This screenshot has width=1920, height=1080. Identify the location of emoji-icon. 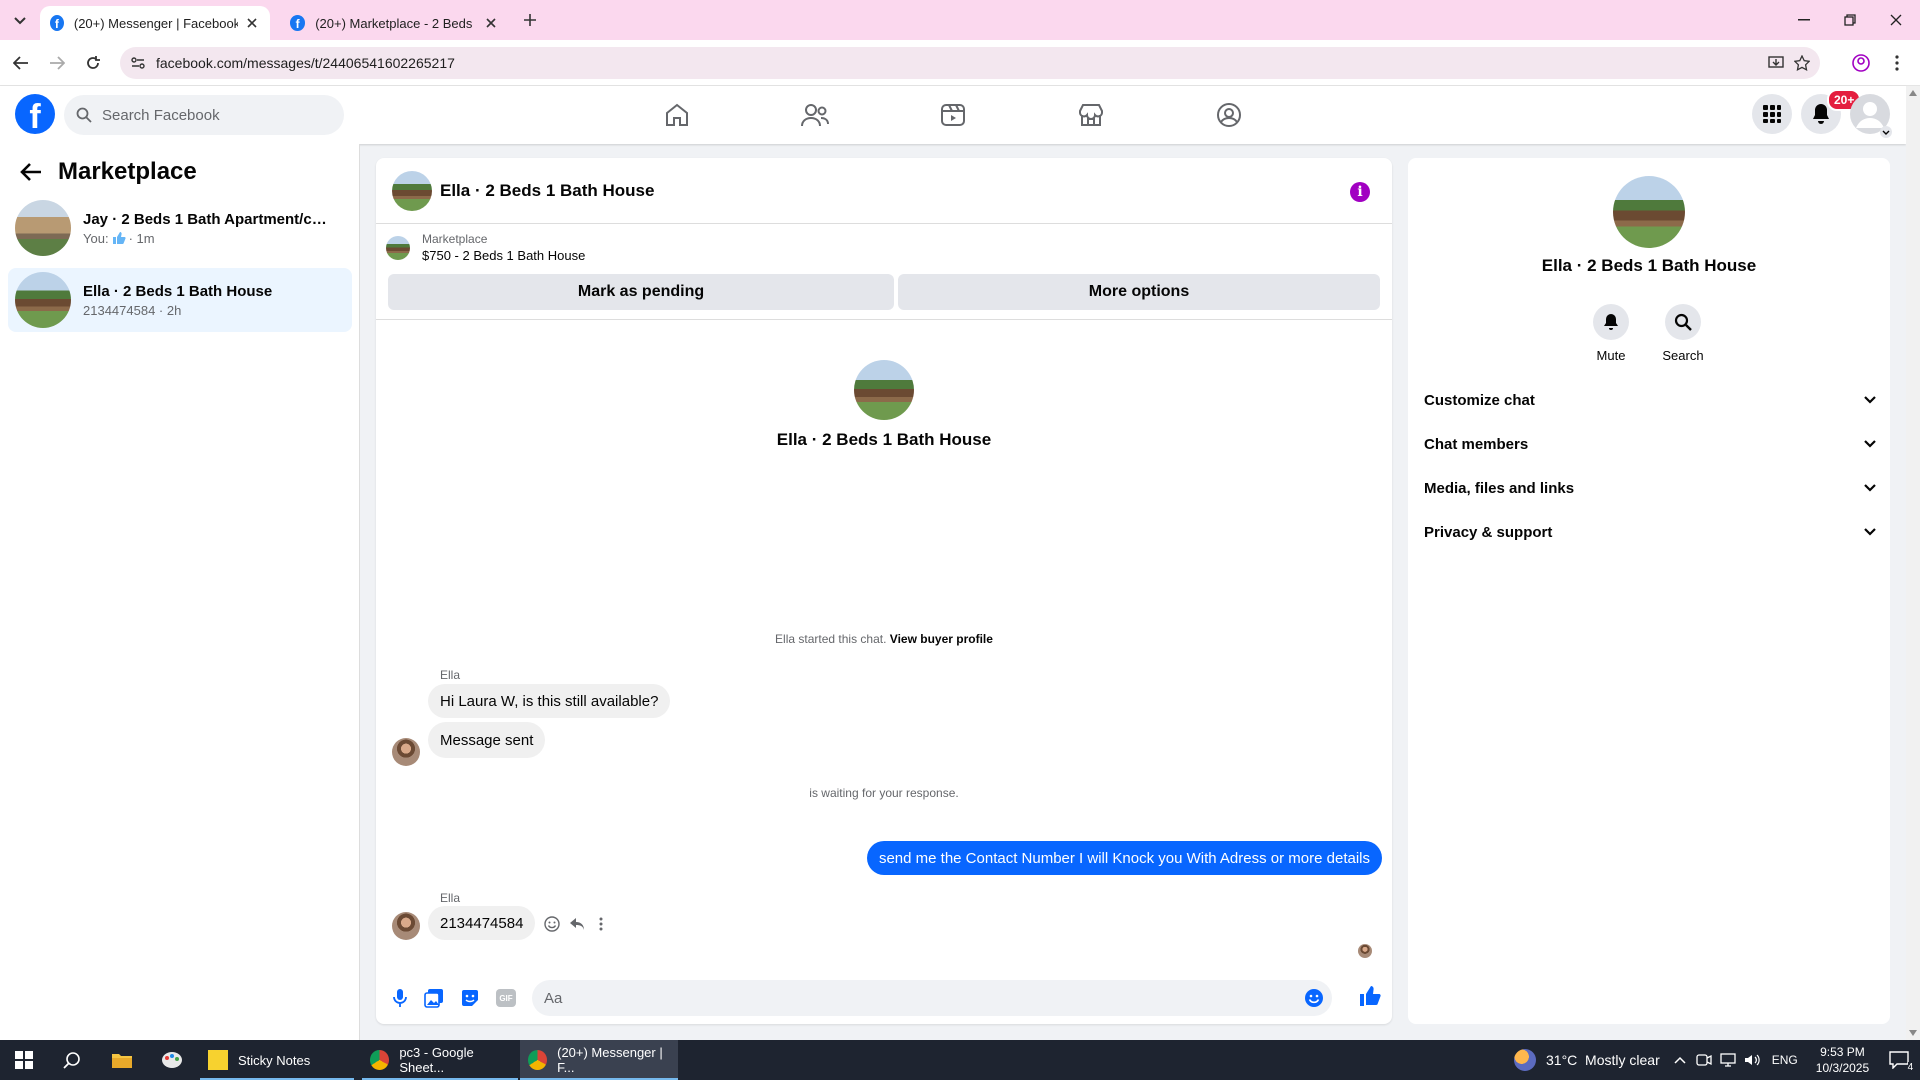
(1314, 998).